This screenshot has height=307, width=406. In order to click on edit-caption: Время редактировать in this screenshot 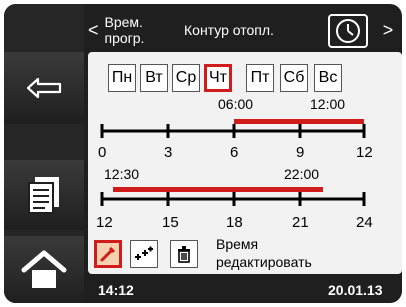, I will do `click(264, 253)`.